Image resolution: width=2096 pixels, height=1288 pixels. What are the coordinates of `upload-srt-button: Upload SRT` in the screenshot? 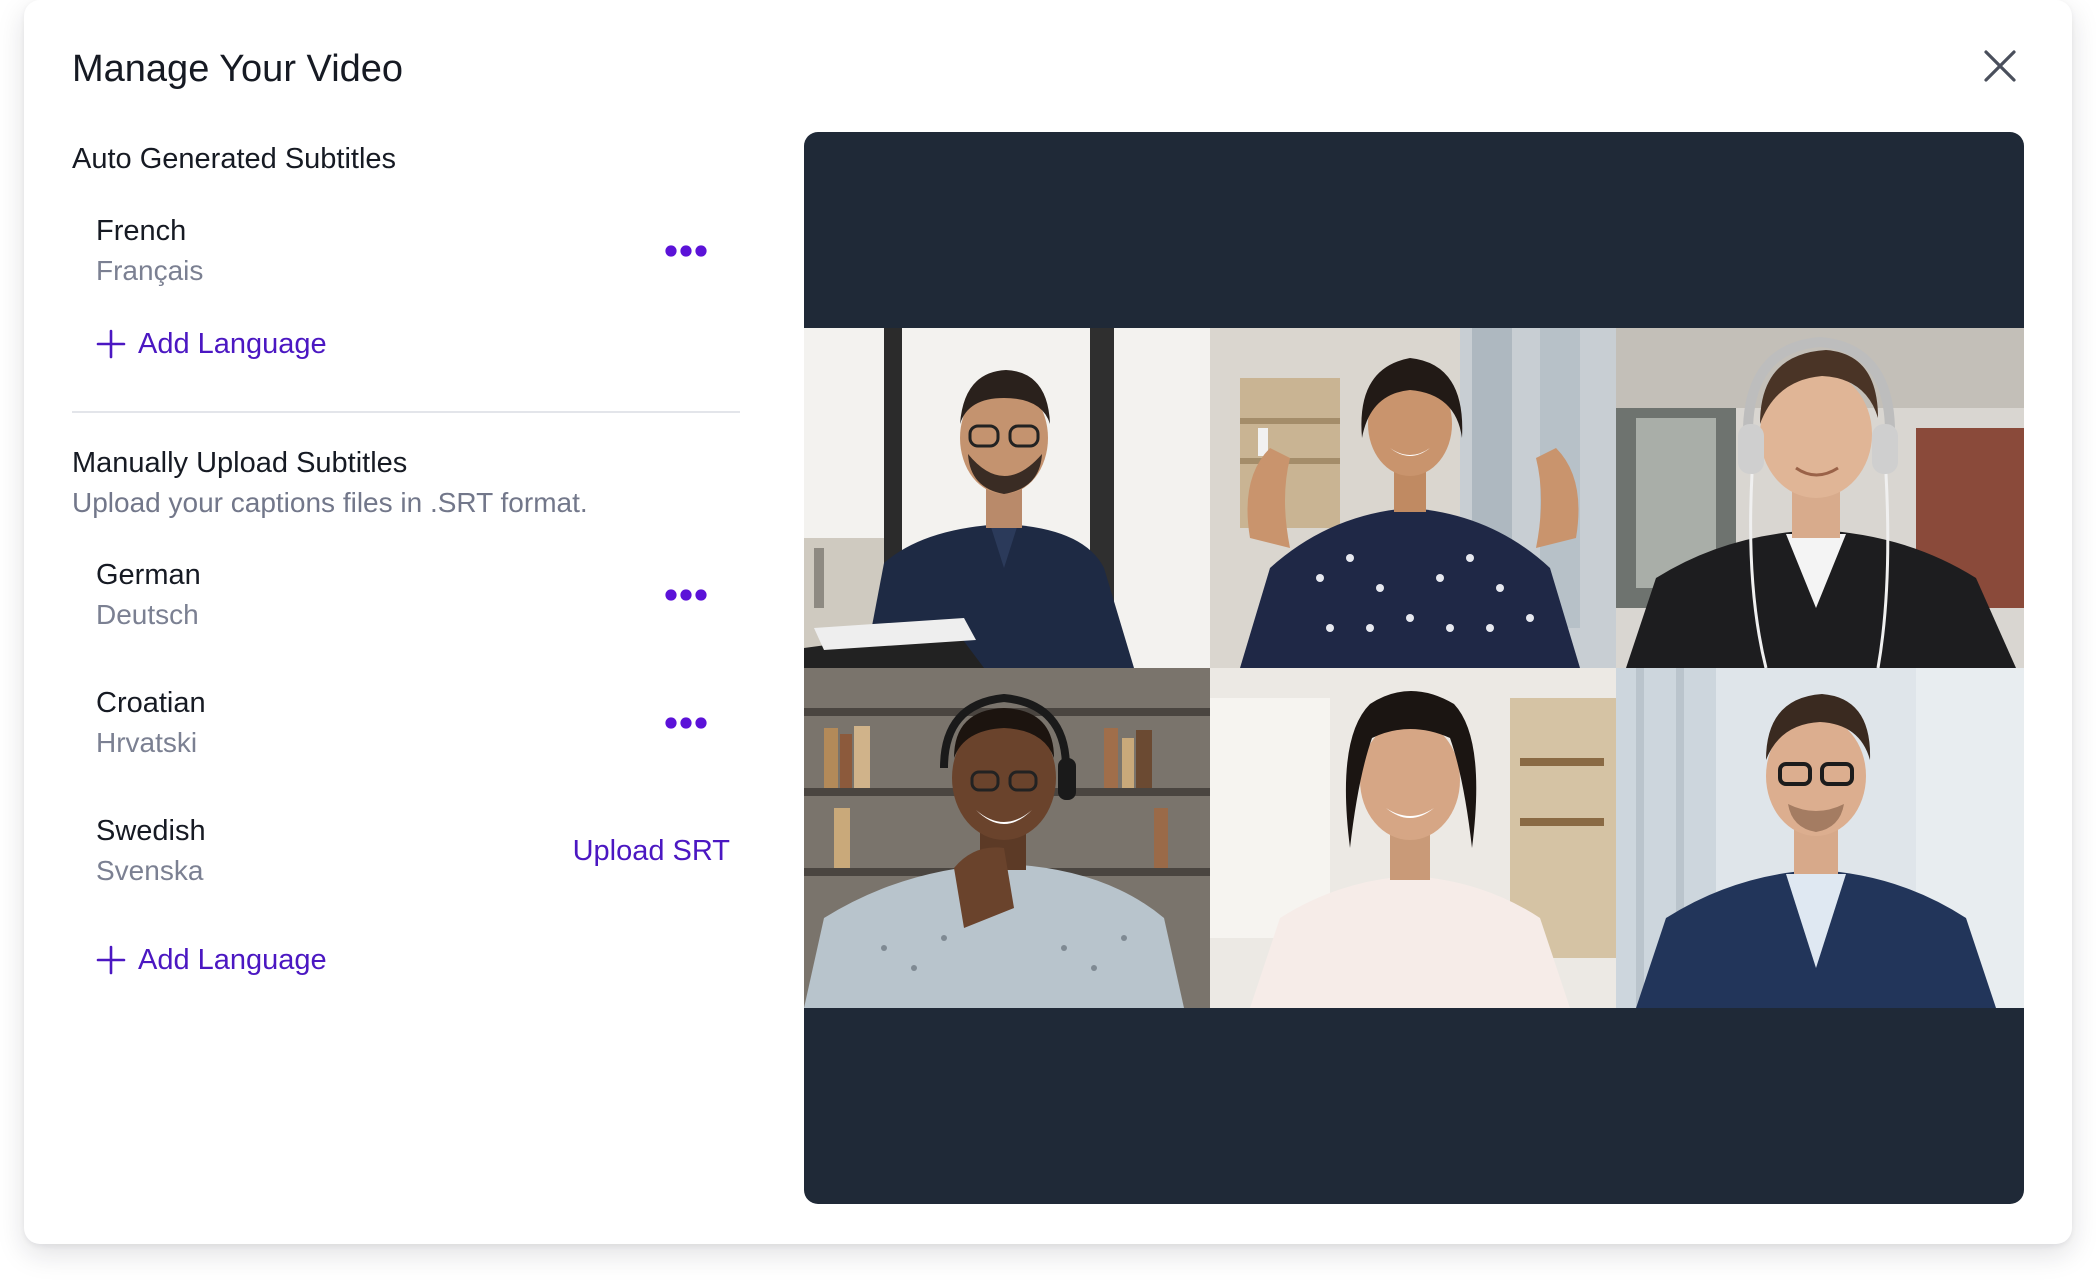 It's located at (651, 851).